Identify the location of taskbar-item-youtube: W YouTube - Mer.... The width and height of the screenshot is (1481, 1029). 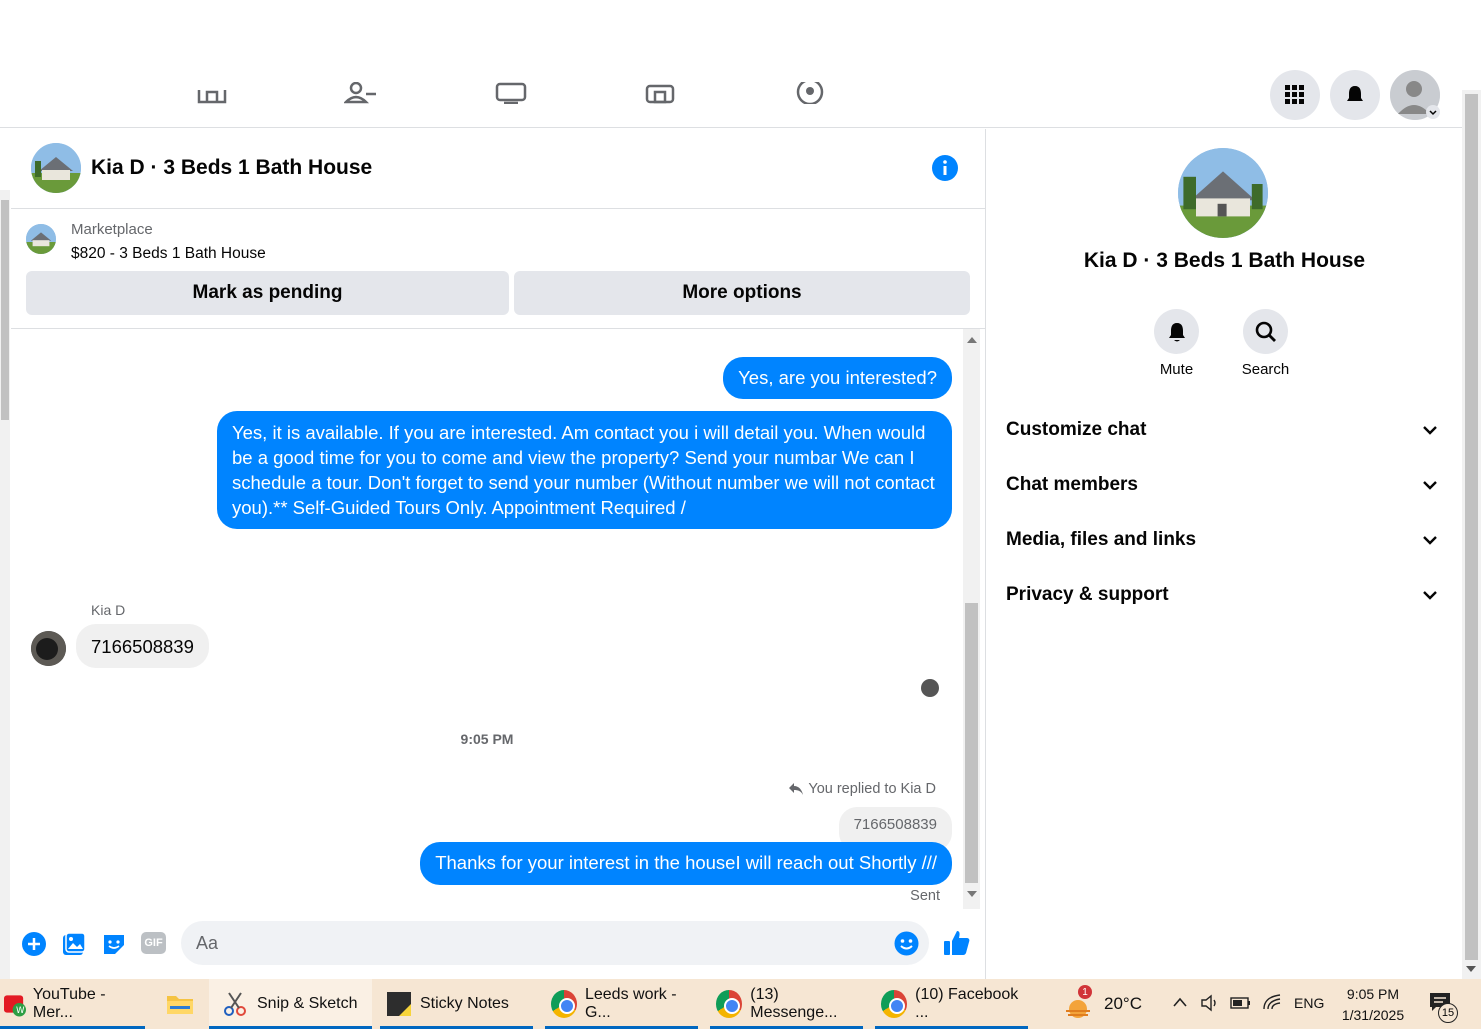
(72, 1004).